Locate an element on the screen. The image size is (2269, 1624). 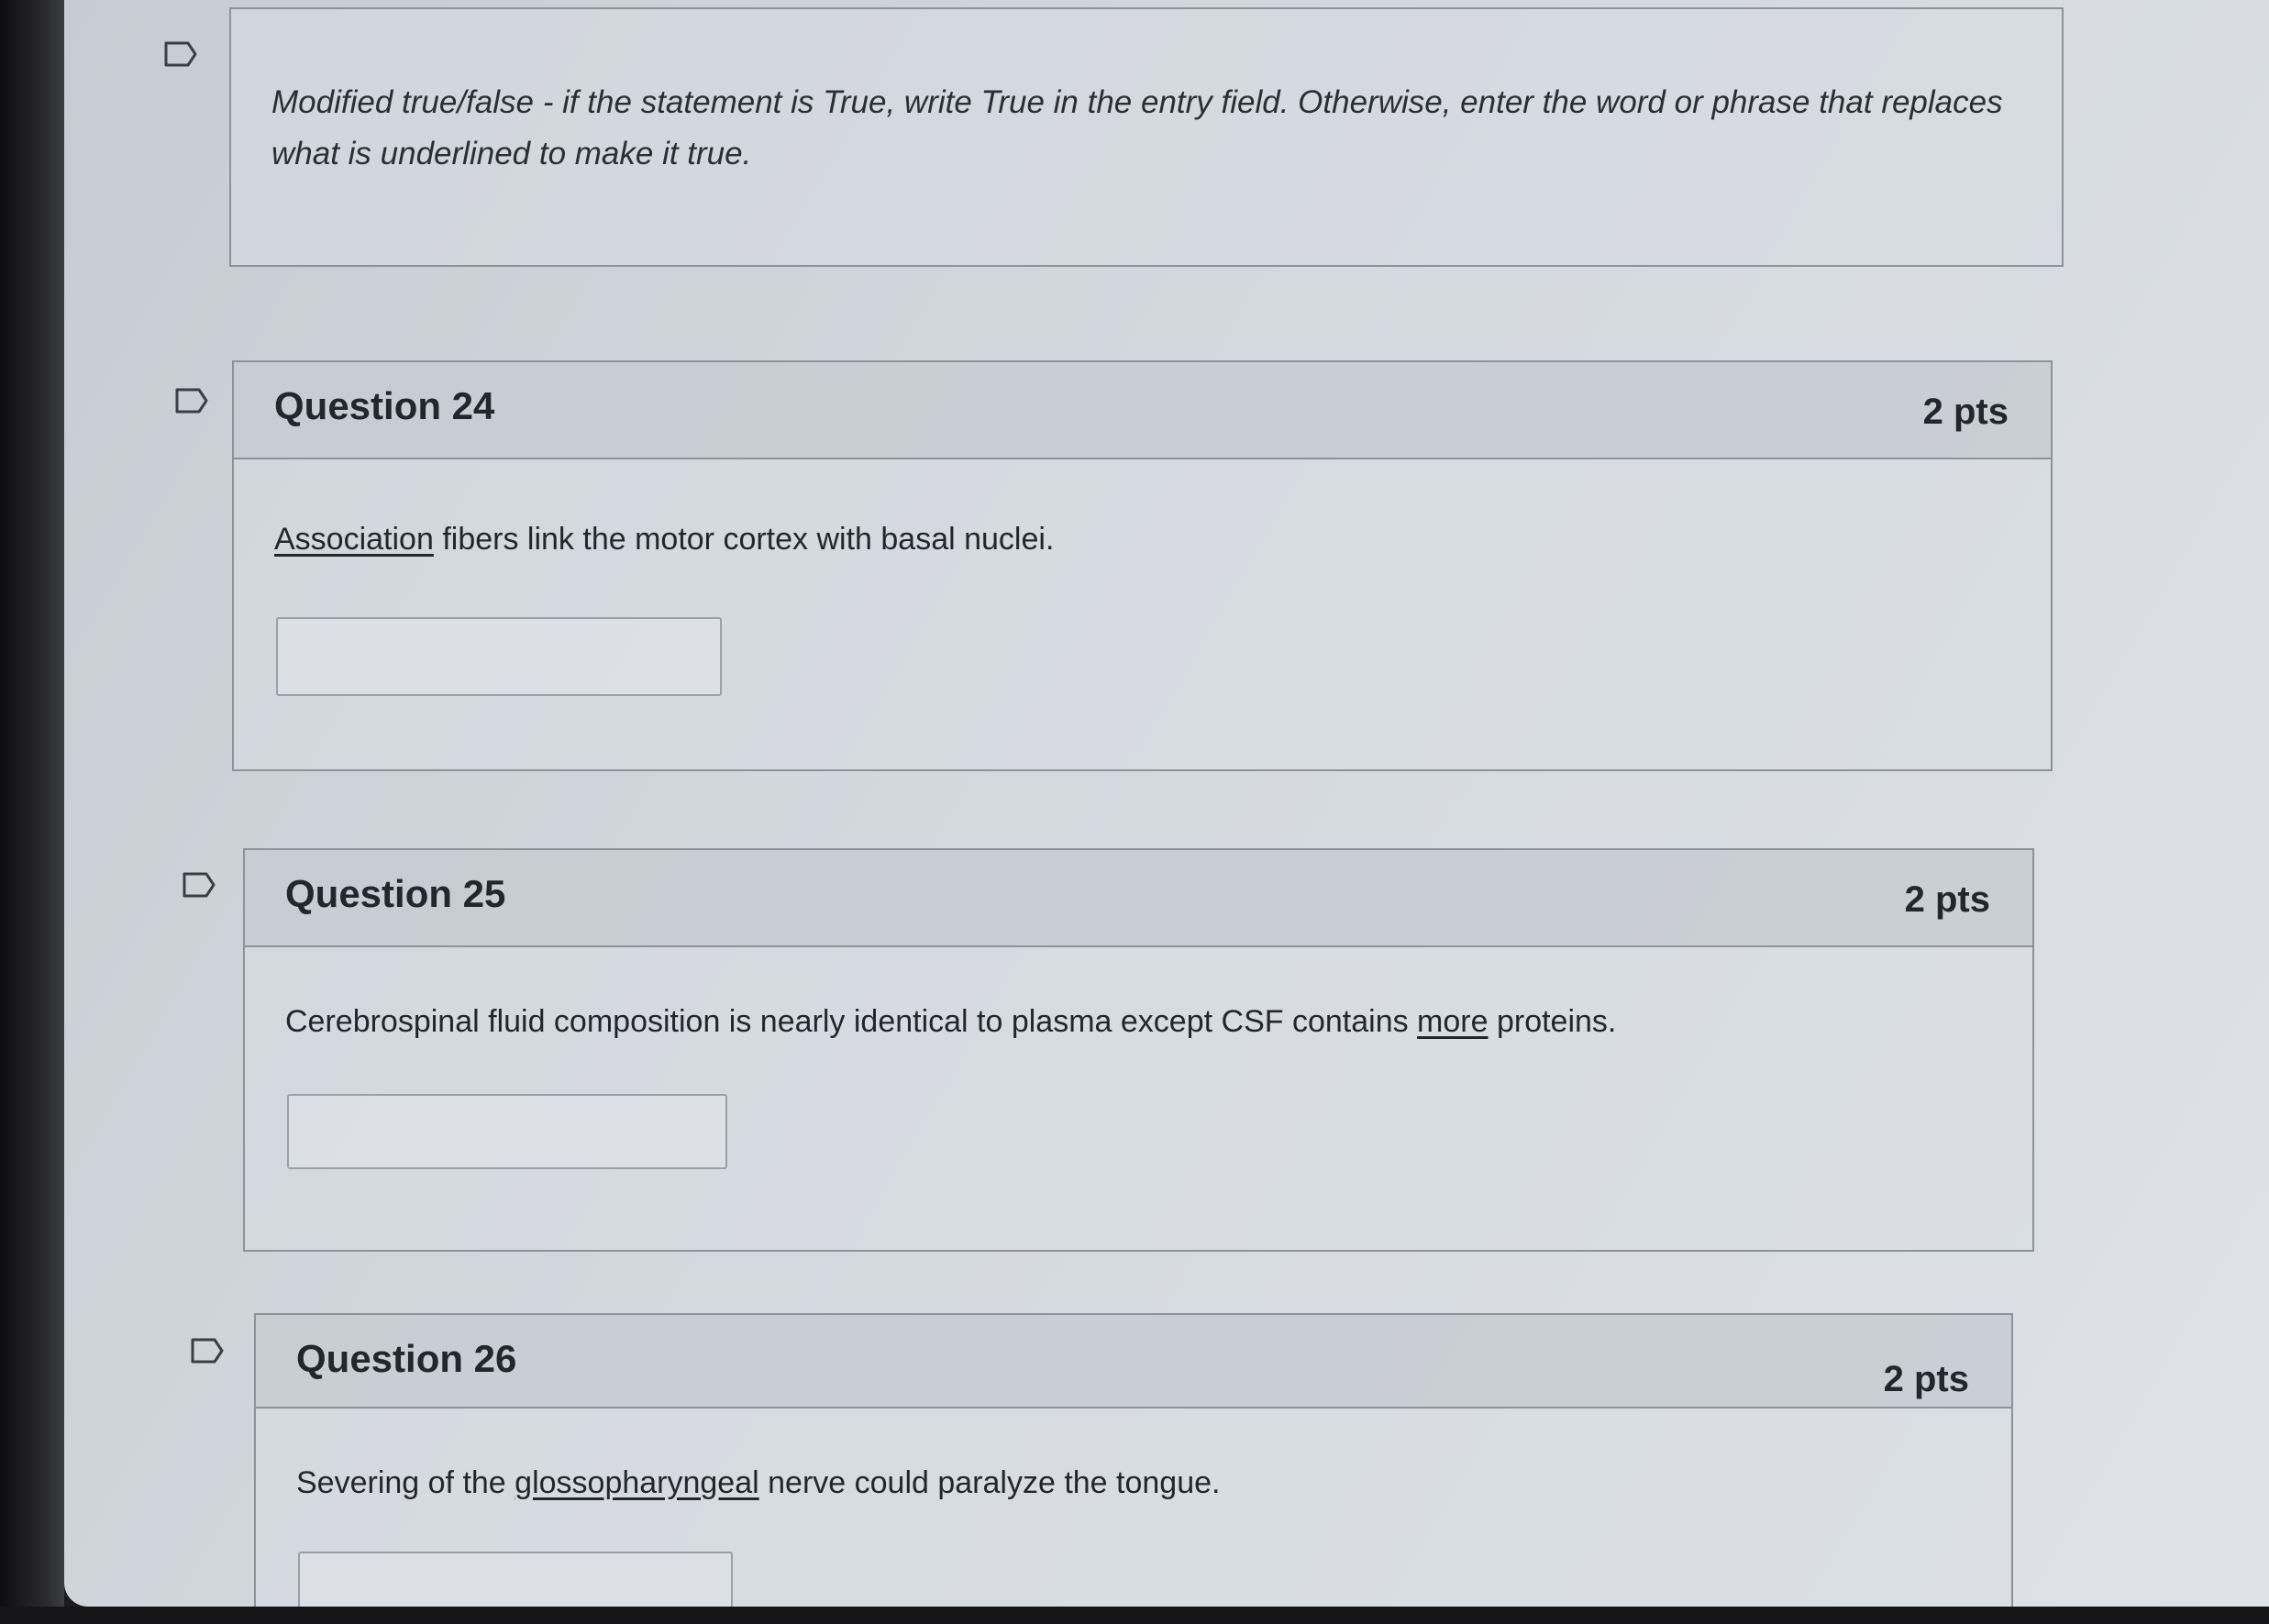
question-header: Question 24 2 pts is located at coordinates (1142, 410).